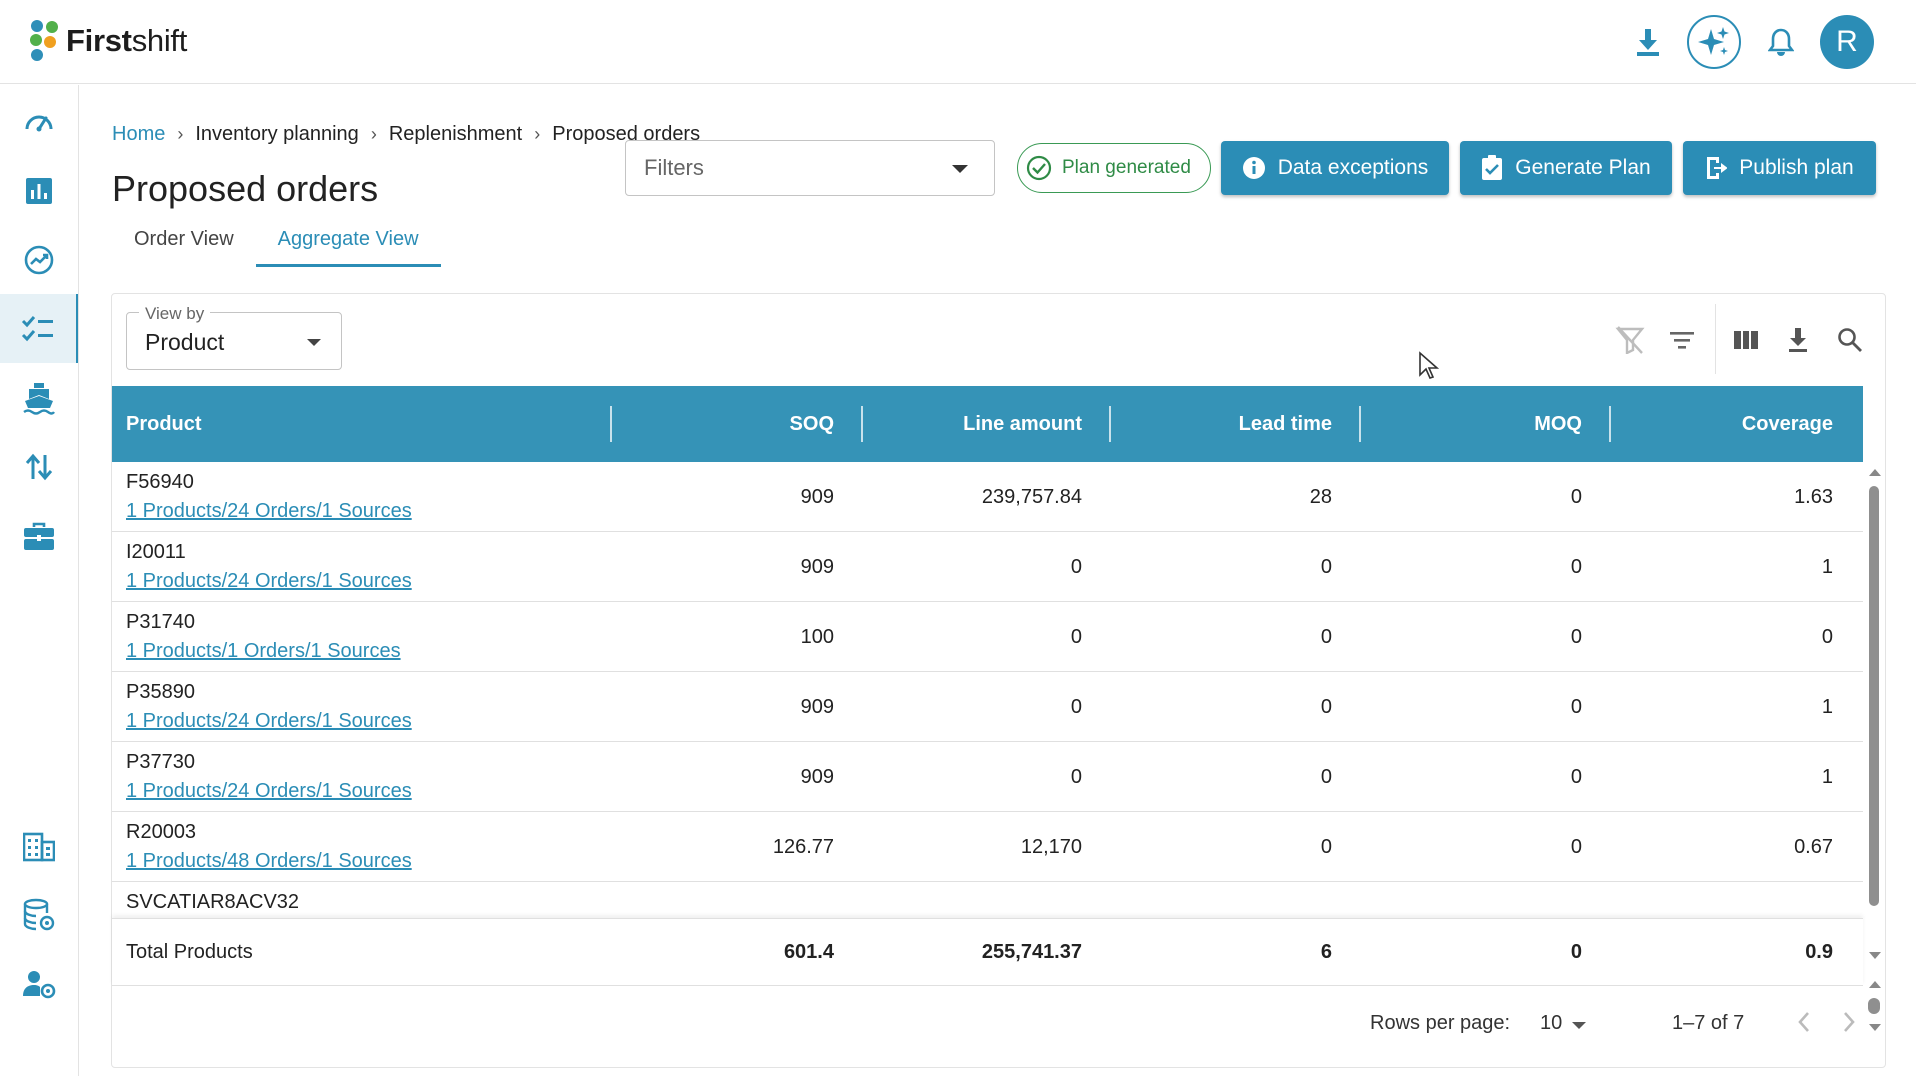  Describe the element at coordinates (1813, 847) in the screenshot. I see `coverage-cell: 0.67` at that location.